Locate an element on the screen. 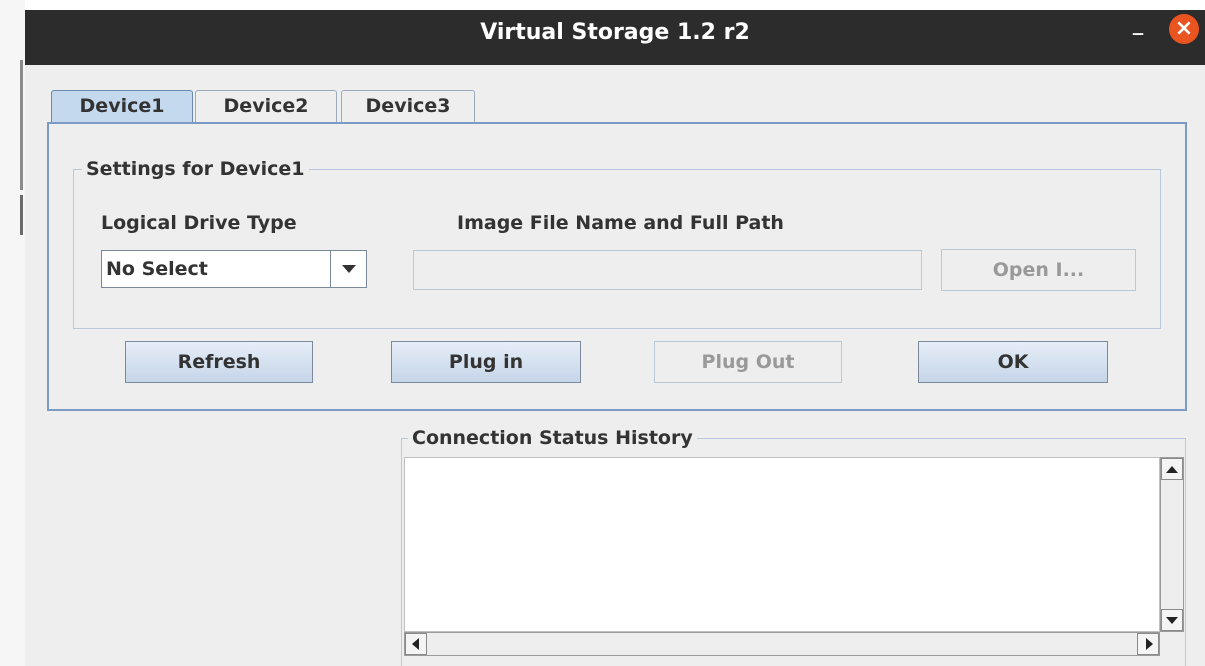  vertical-scrollbar is located at coordinates (1172, 544).